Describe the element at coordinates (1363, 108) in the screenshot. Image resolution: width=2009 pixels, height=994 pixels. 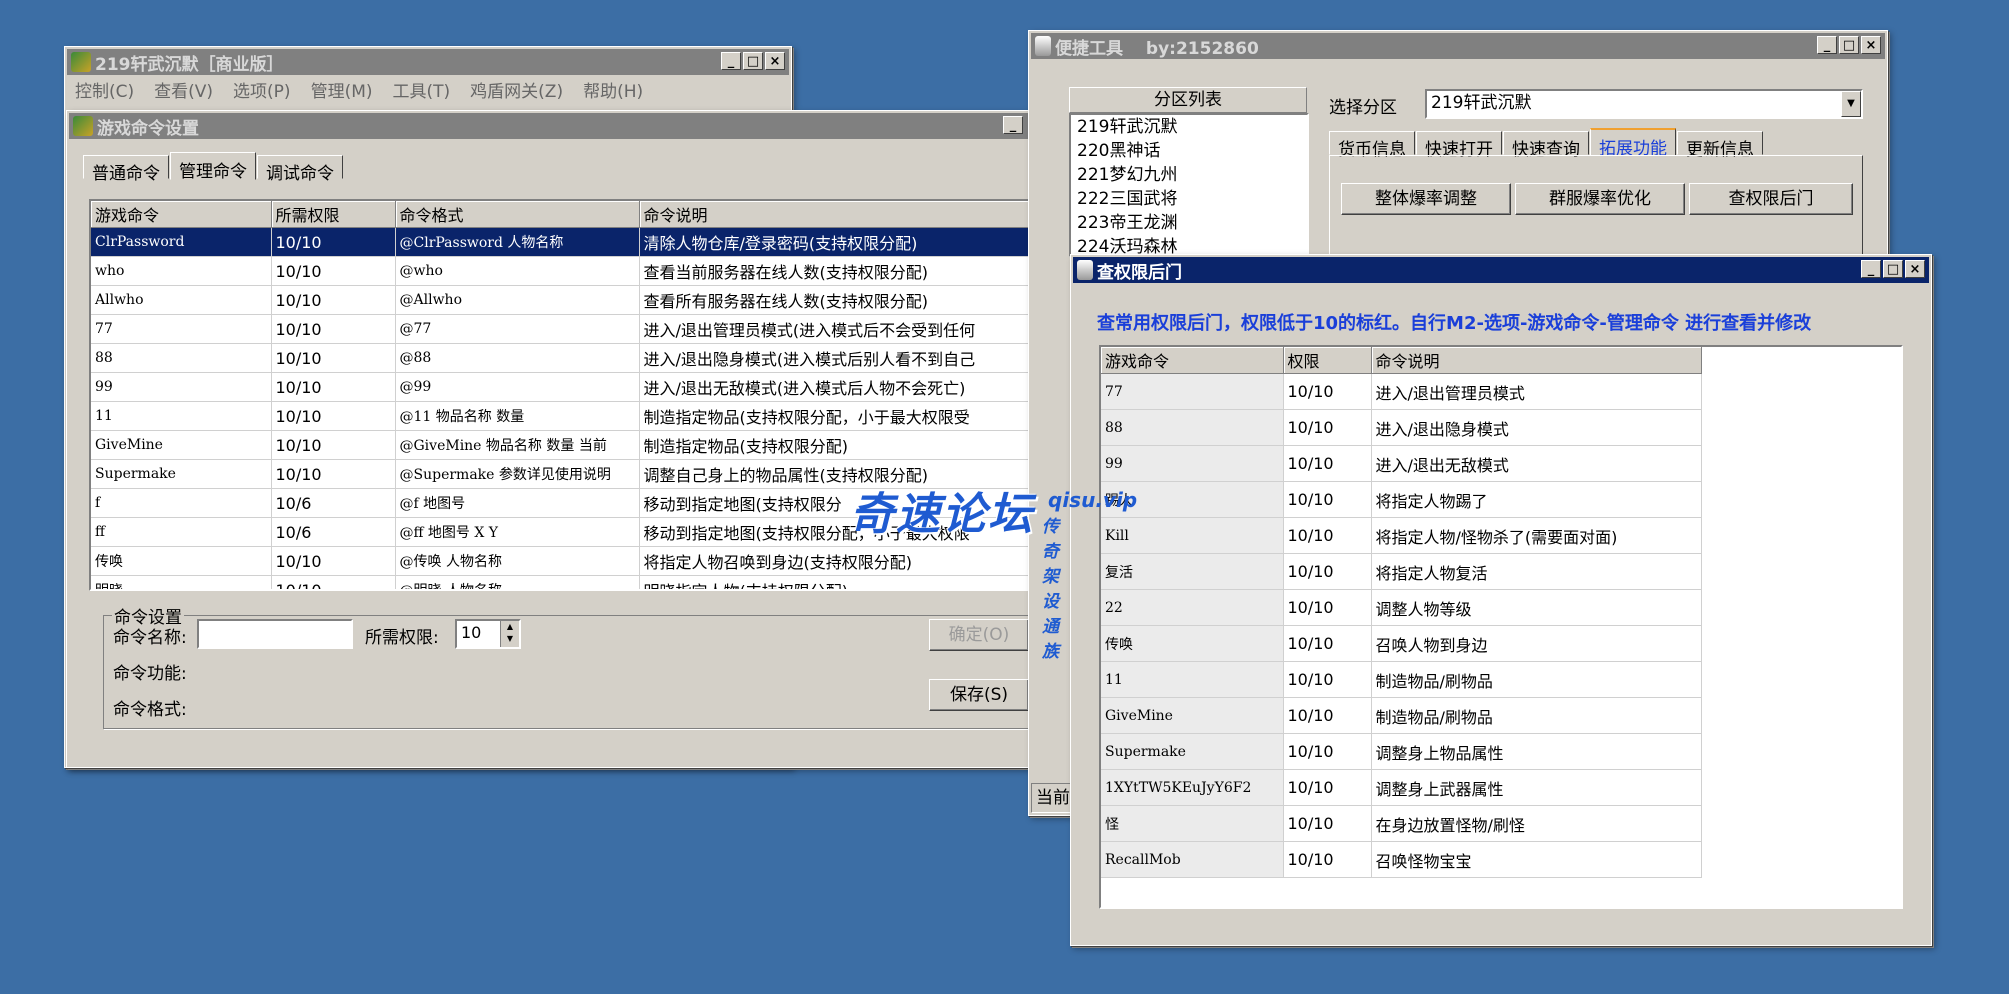
I see `select-partition-label: 选择分区` at that location.